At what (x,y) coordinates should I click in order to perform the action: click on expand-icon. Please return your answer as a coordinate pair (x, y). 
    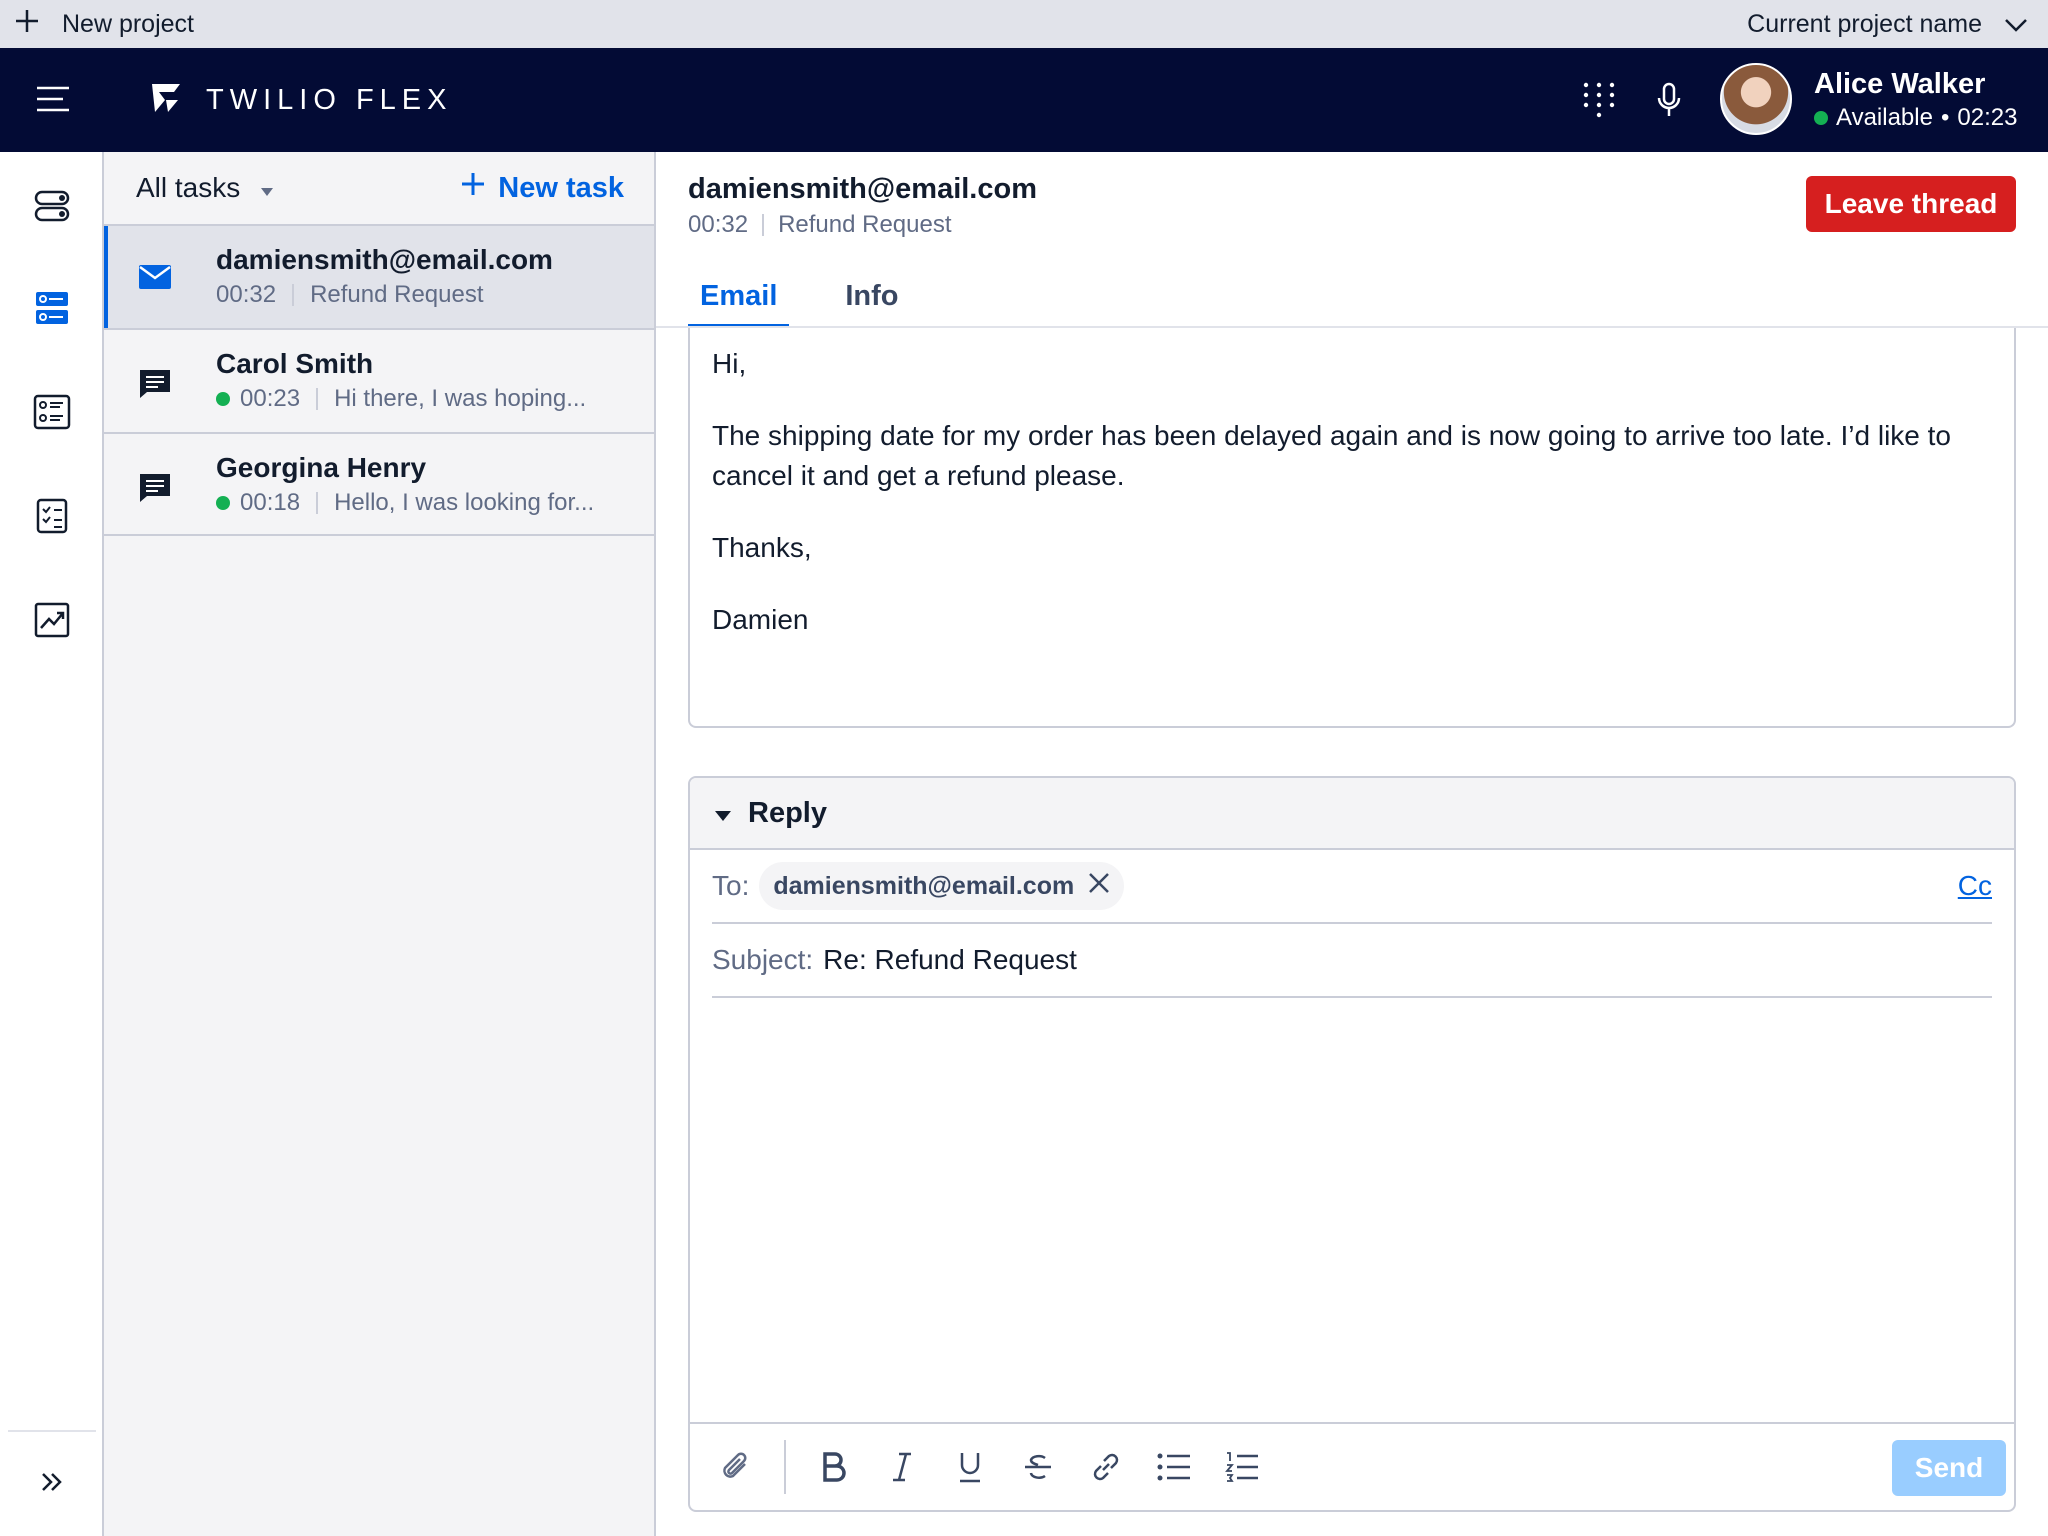
    Looking at the image, I should click on (52, 1482).